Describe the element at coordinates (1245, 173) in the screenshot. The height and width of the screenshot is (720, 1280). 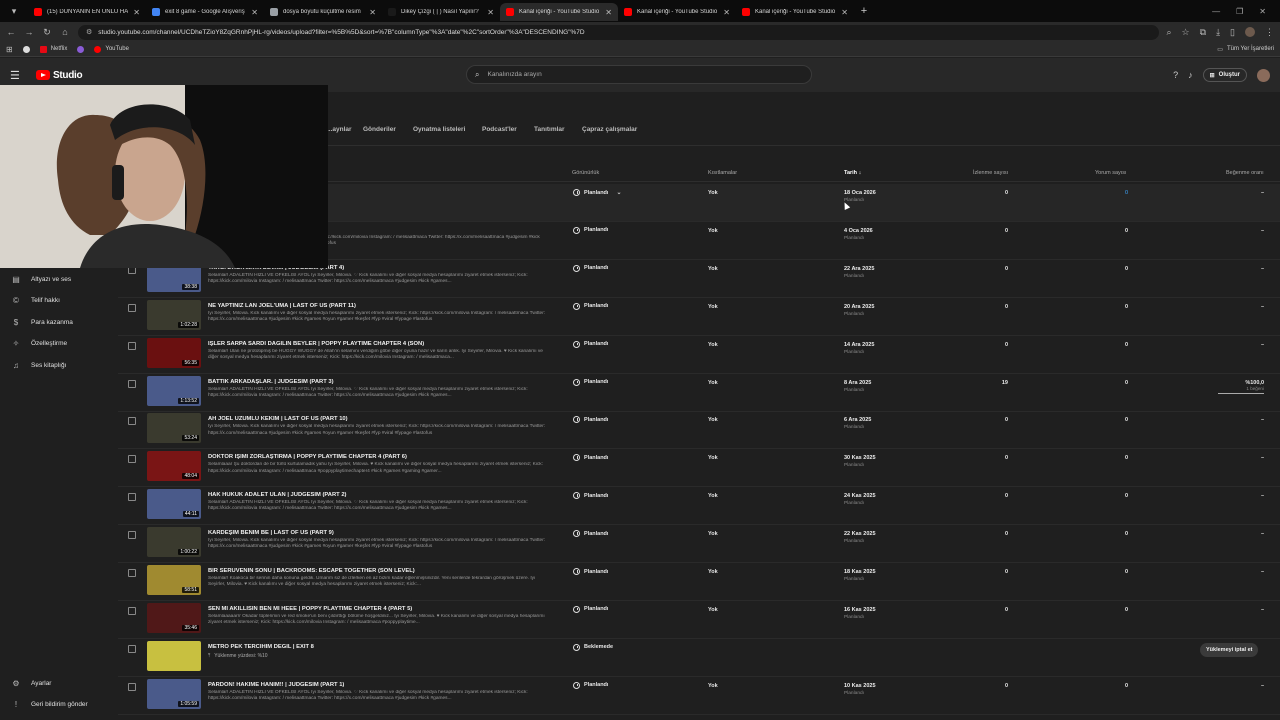
I see `column-likes: Beğenme oranı` at that location.